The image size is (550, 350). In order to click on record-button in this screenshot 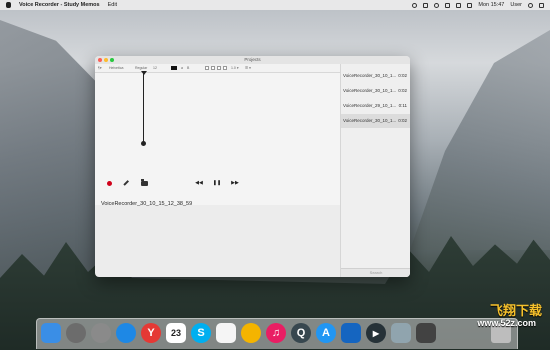, I will do `click(109, 183)`.